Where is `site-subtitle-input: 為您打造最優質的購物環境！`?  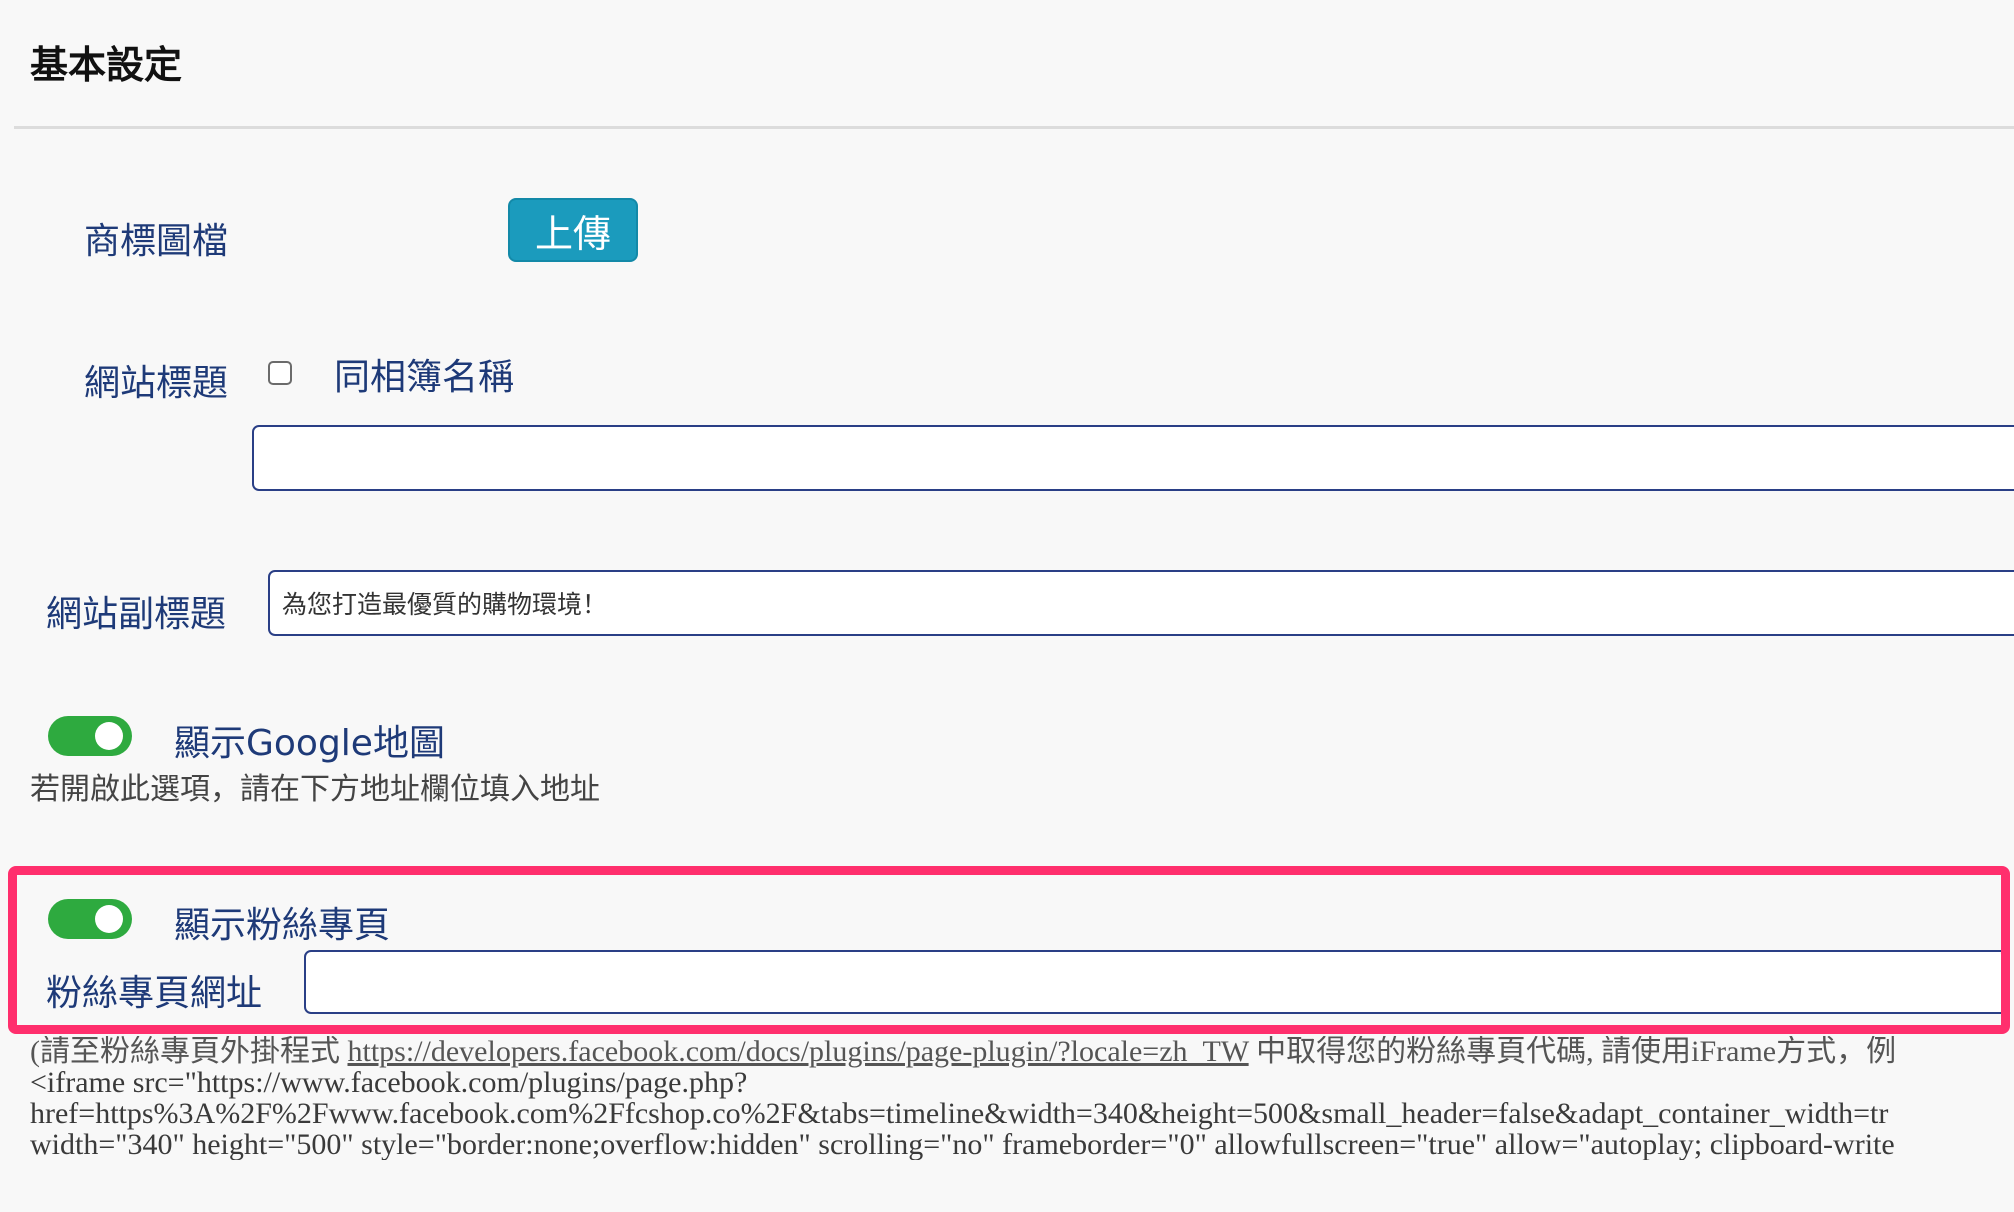
site-subtitle-input: 為您打造最優質的購物環境！ is located at coordinates (1141, 603).